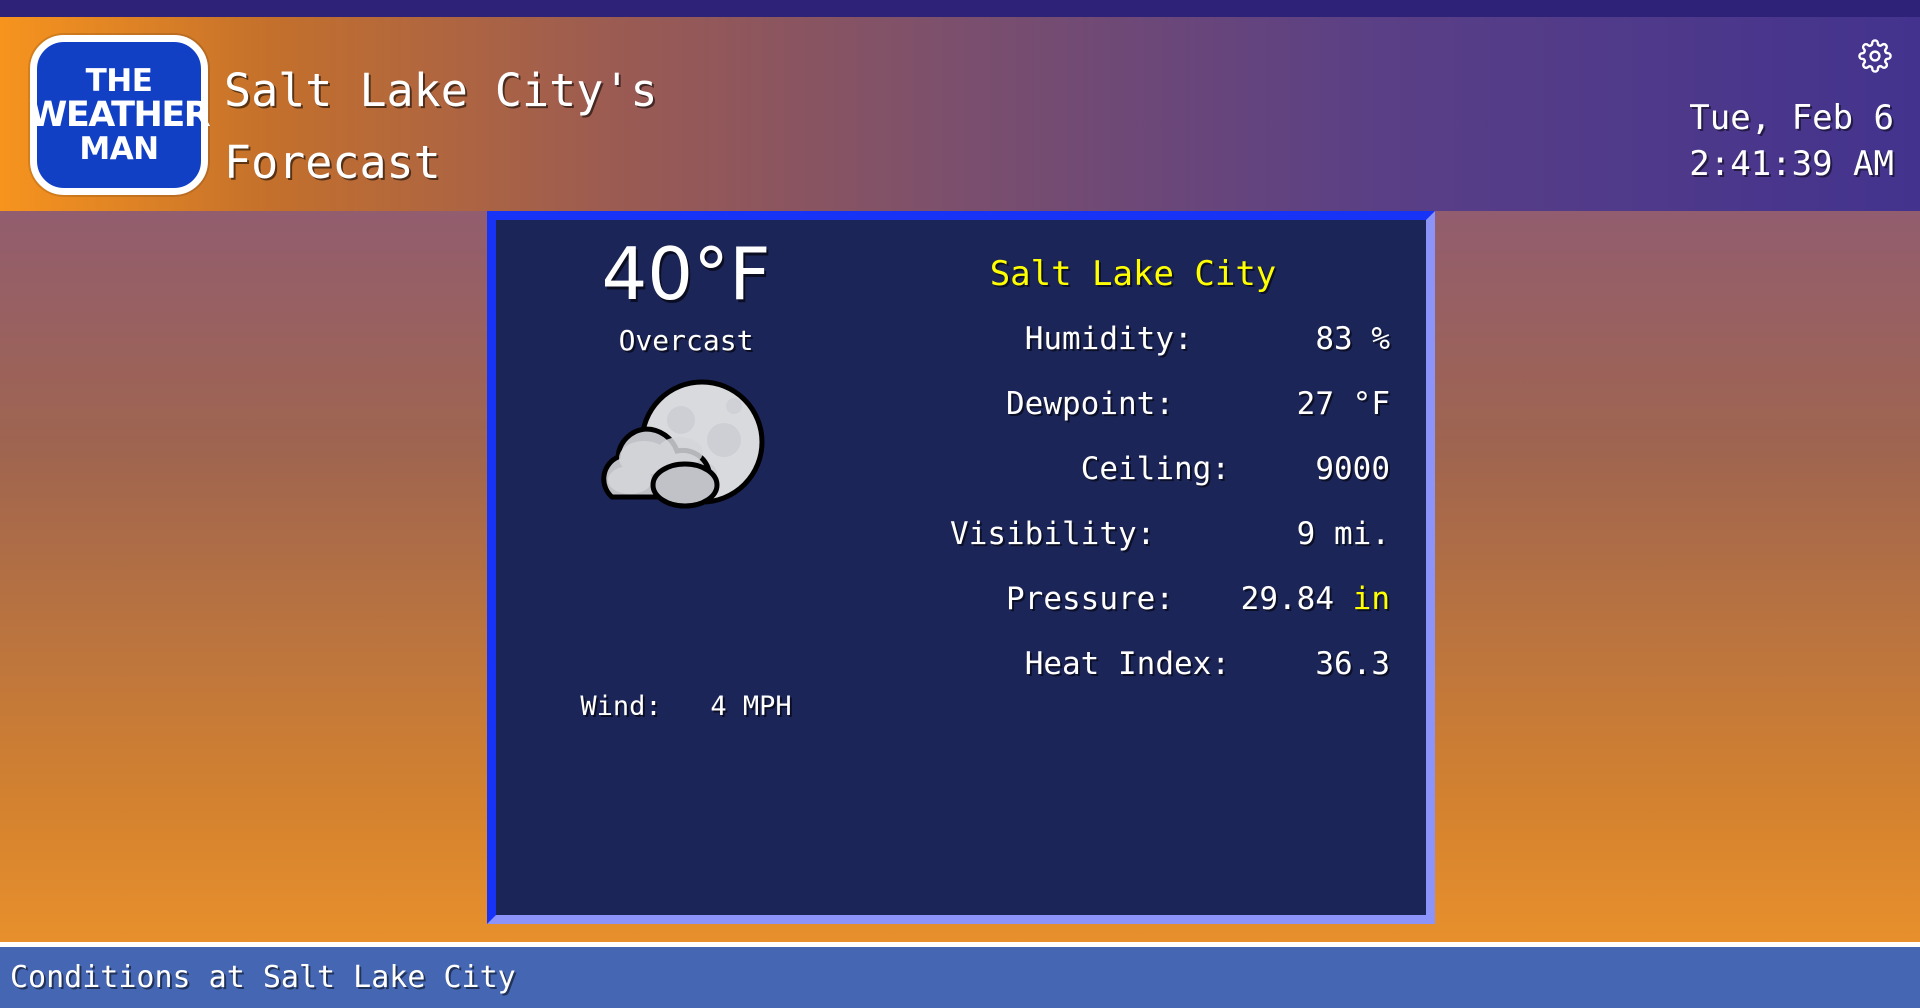  Describe the element at coordinates (1362, 599) in the screenshot. I see `metric-unit: in` at that location.